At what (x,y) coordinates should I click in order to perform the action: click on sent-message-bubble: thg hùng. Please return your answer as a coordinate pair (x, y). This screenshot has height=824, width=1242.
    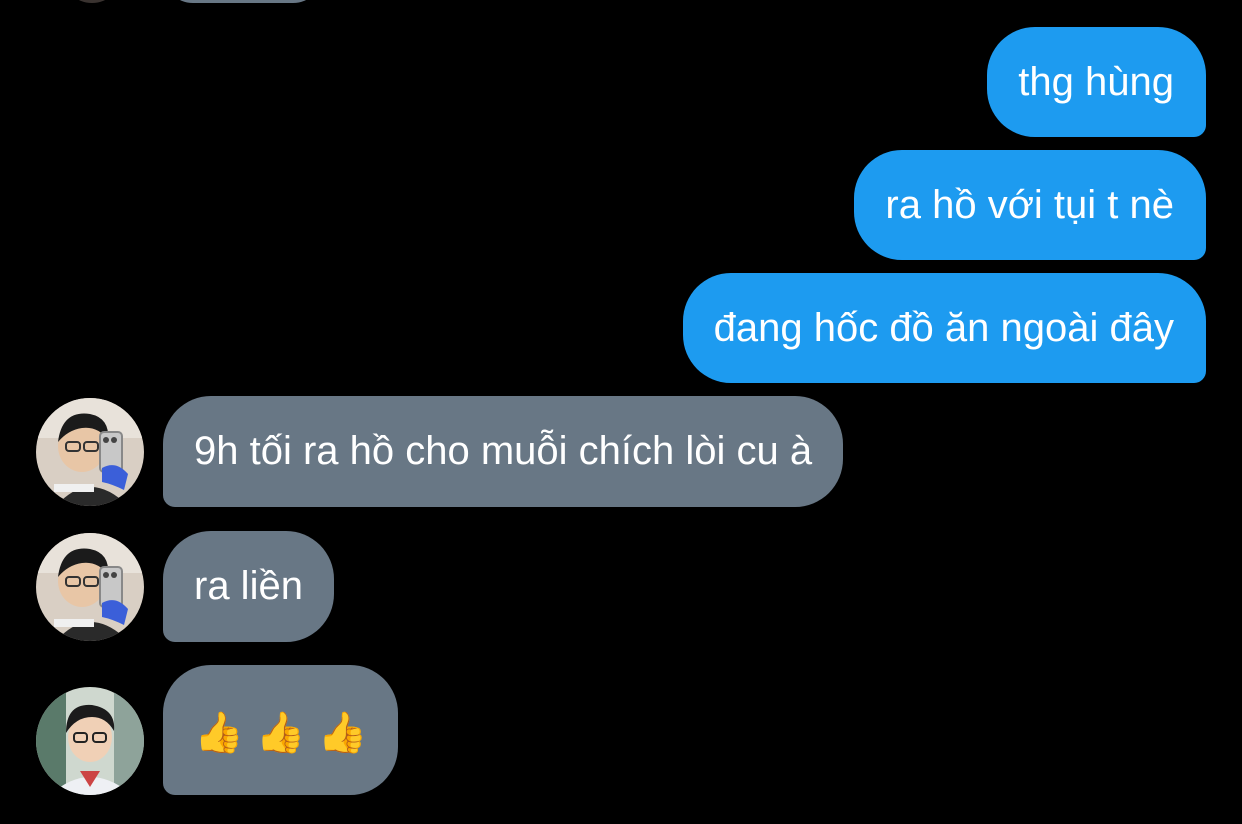
    Looking at the image, I should click on (1096, 82).